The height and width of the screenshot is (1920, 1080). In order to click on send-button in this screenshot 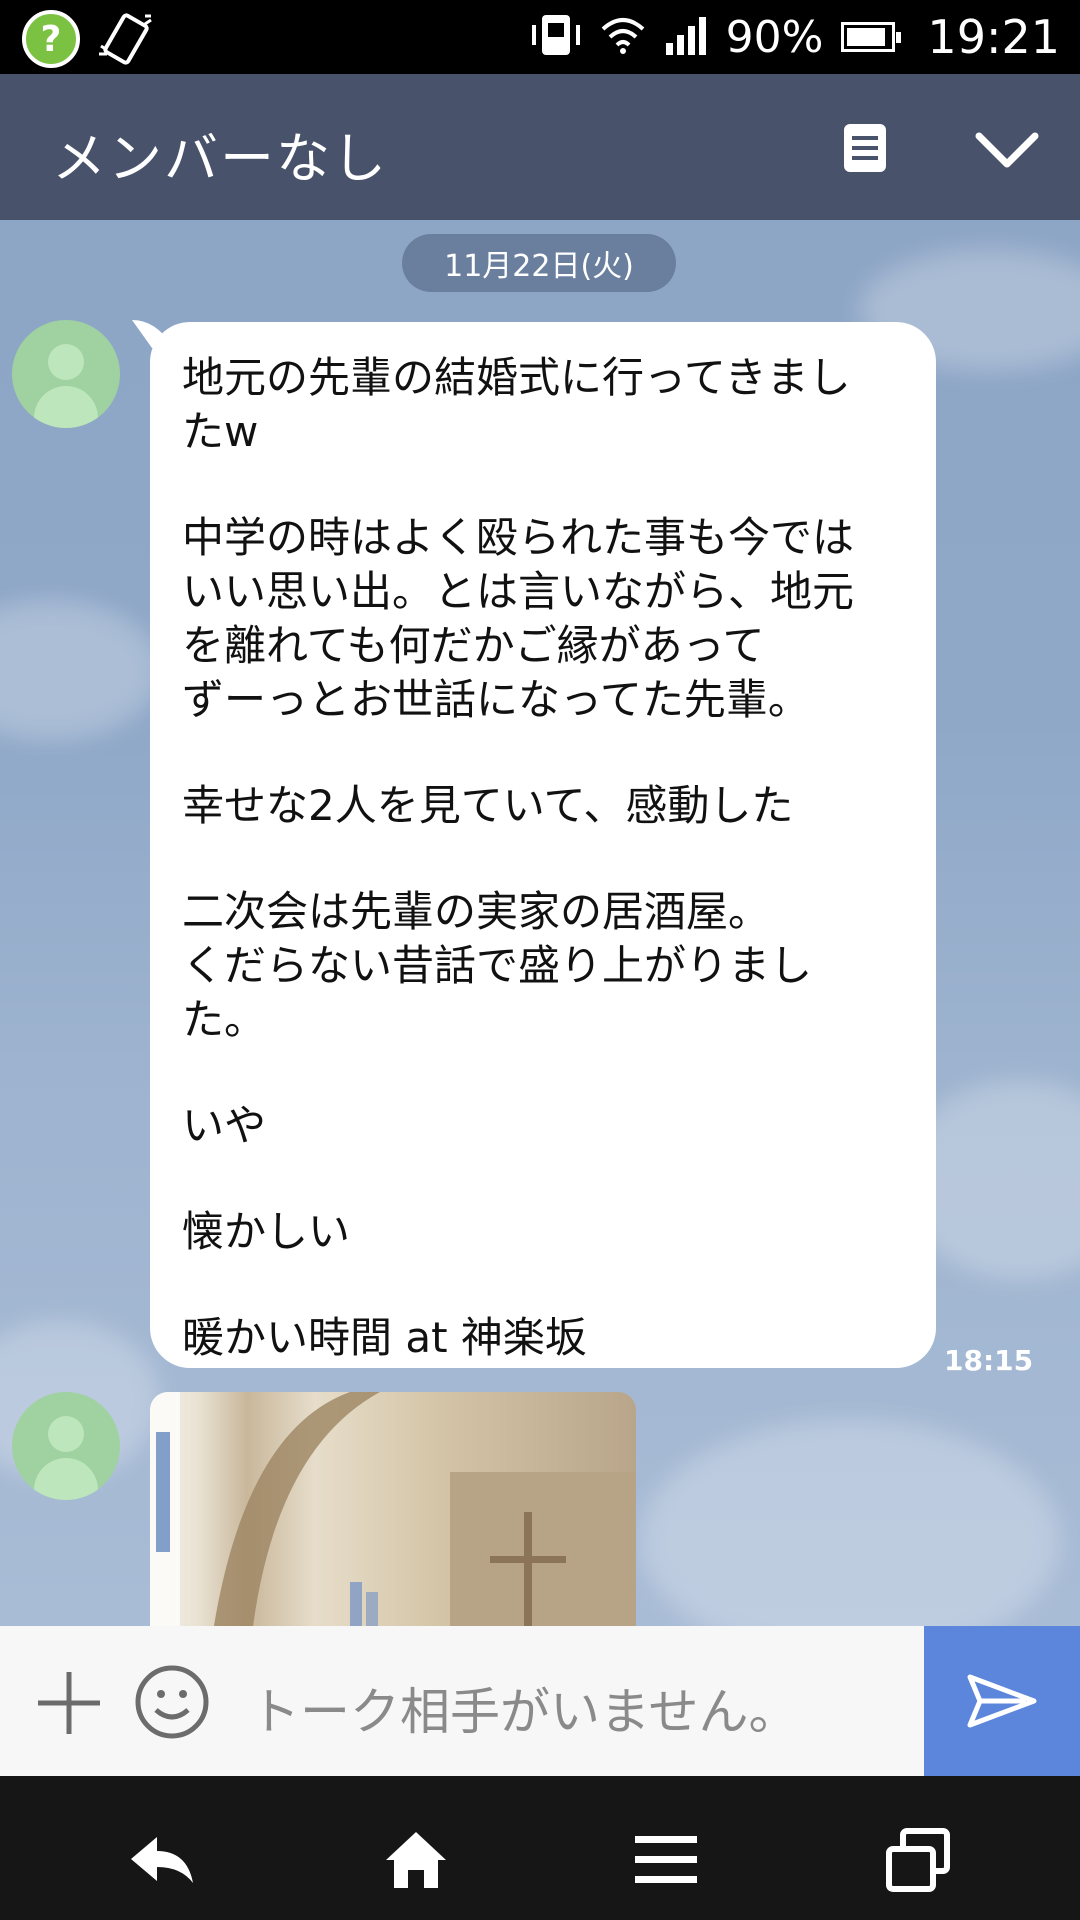, I will do `click(1002, 1701)`.